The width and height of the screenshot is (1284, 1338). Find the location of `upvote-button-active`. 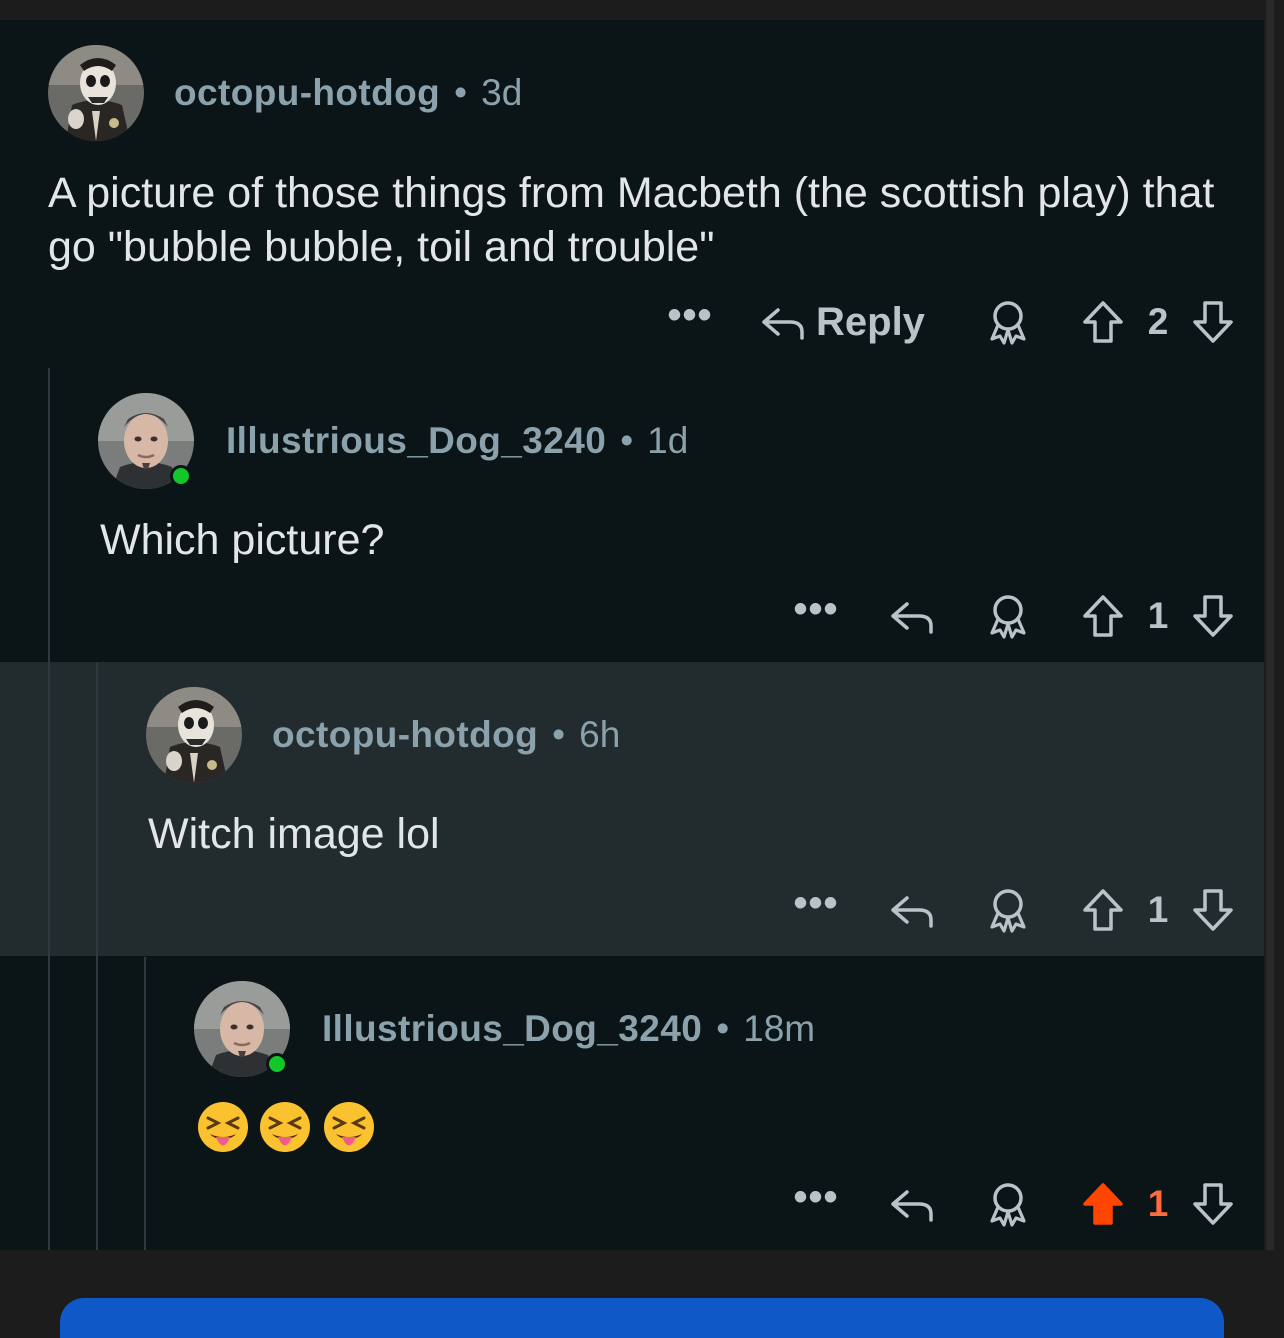

upvote-button-active is located at coordinates (1103, 1204).